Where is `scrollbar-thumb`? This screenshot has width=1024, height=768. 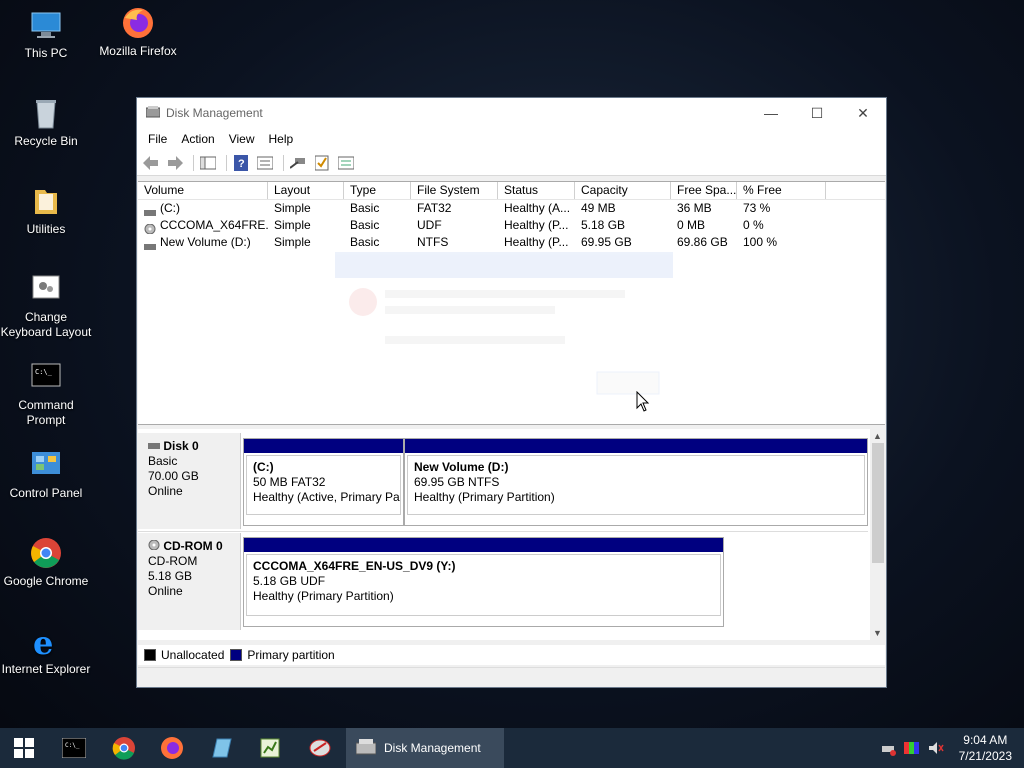
scrollbar-thumb is located at coordinates (878, 503).